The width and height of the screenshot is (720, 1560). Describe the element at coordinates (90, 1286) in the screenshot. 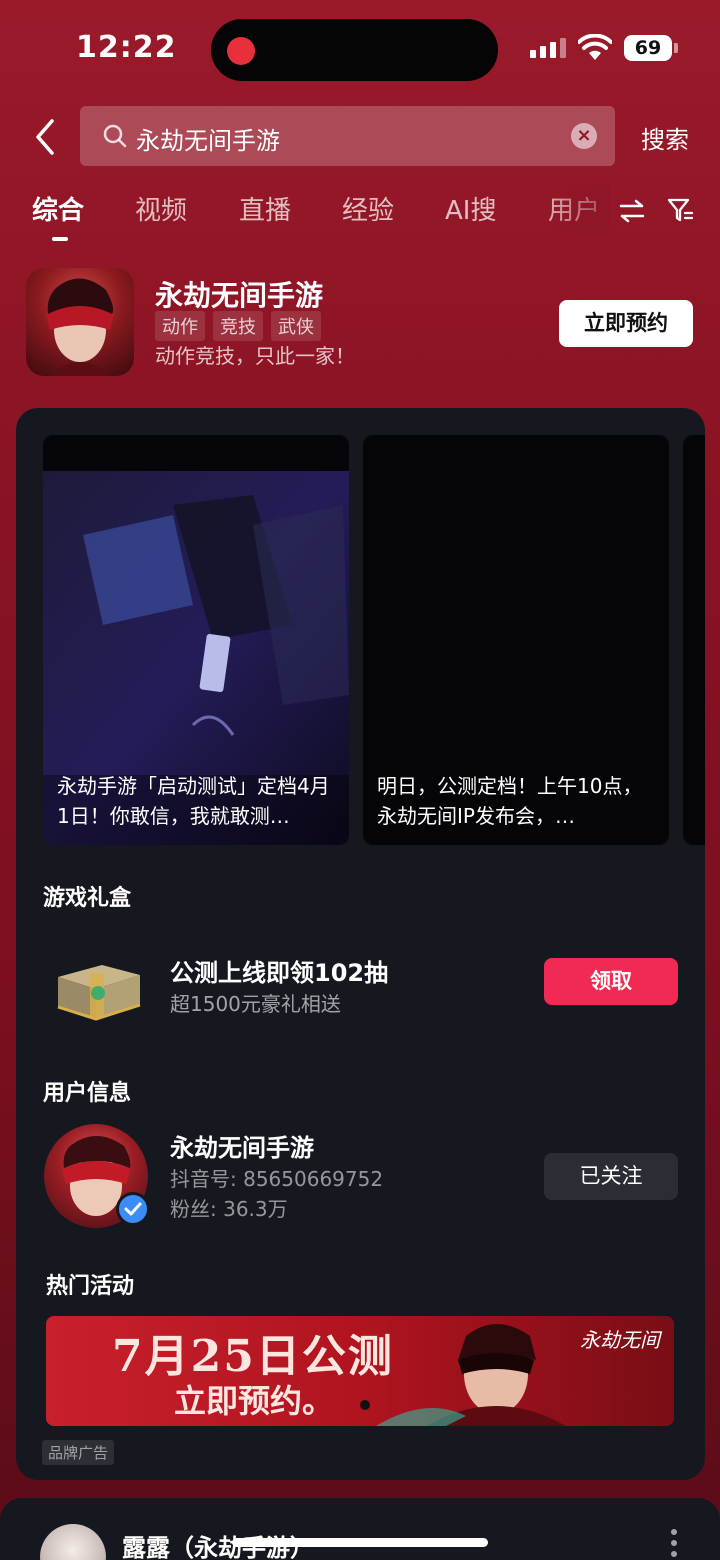

I see `activity-section-title: 热门活动` at that location.